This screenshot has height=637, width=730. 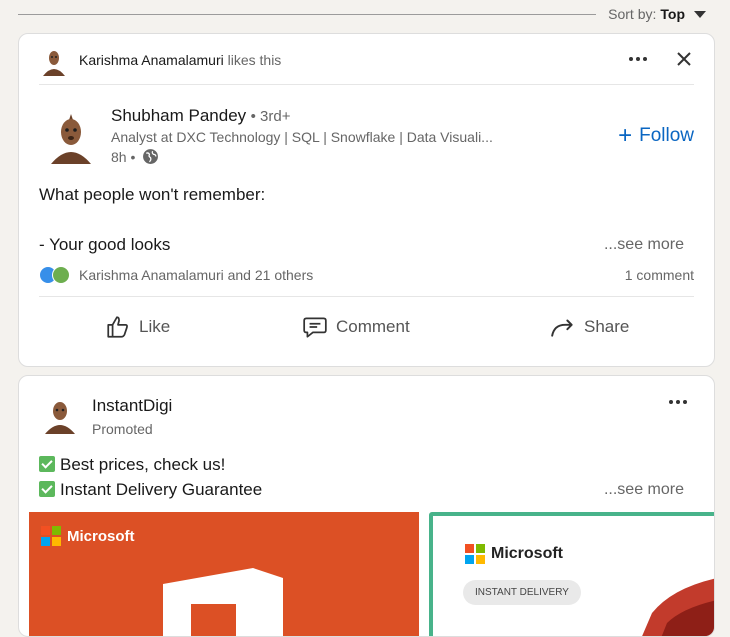 What do you see at coordinates (571, 574) in the screenshot?
I see `ad-carousel-card: Microsoft INSTANT DELIVERY` at bounding box center [571, 574].